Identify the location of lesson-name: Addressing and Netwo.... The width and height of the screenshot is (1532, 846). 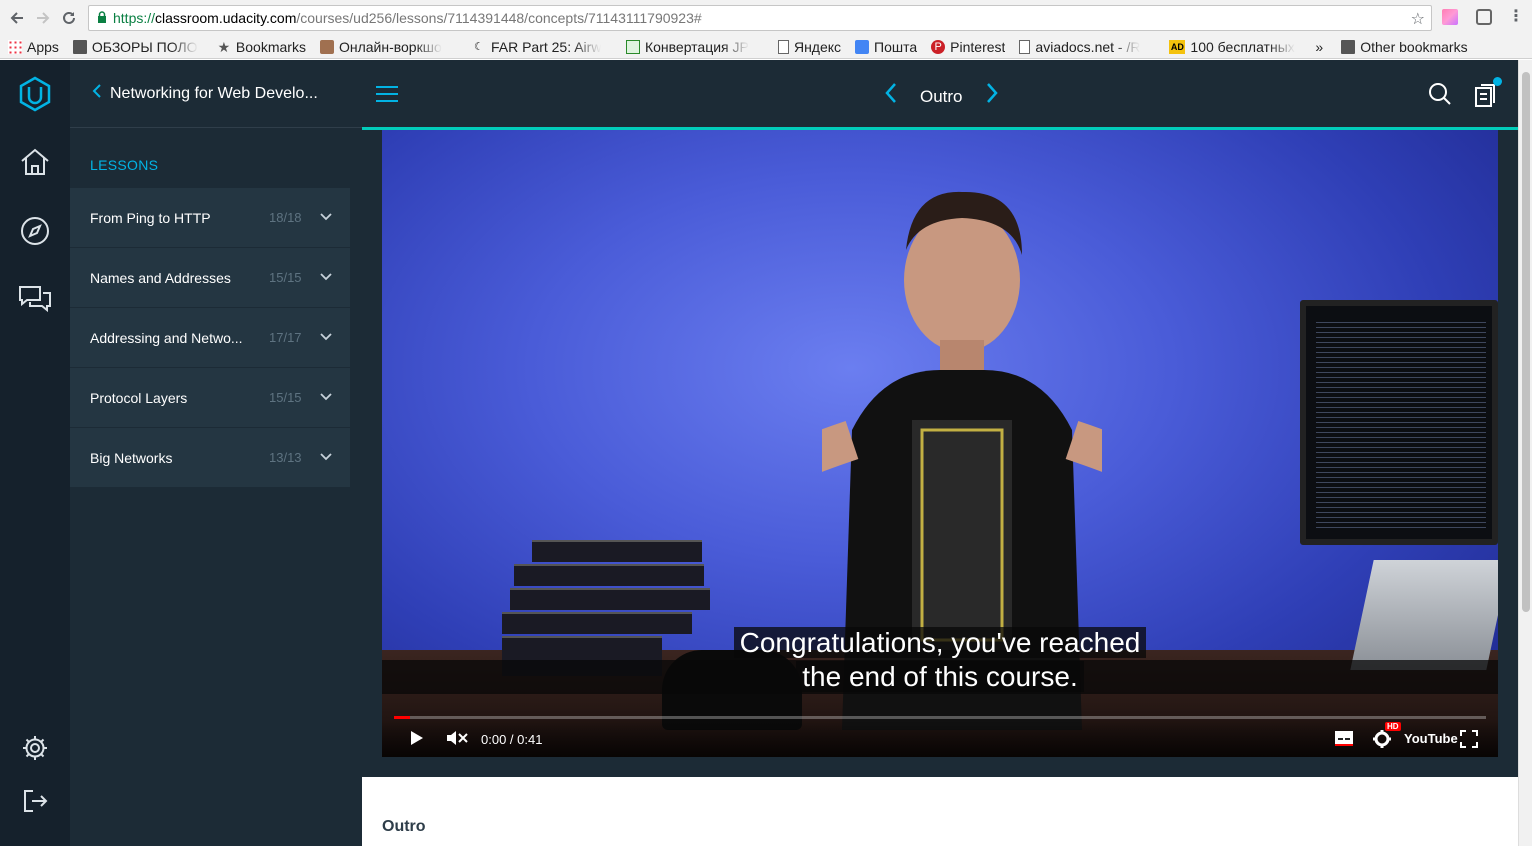
(166, 337).